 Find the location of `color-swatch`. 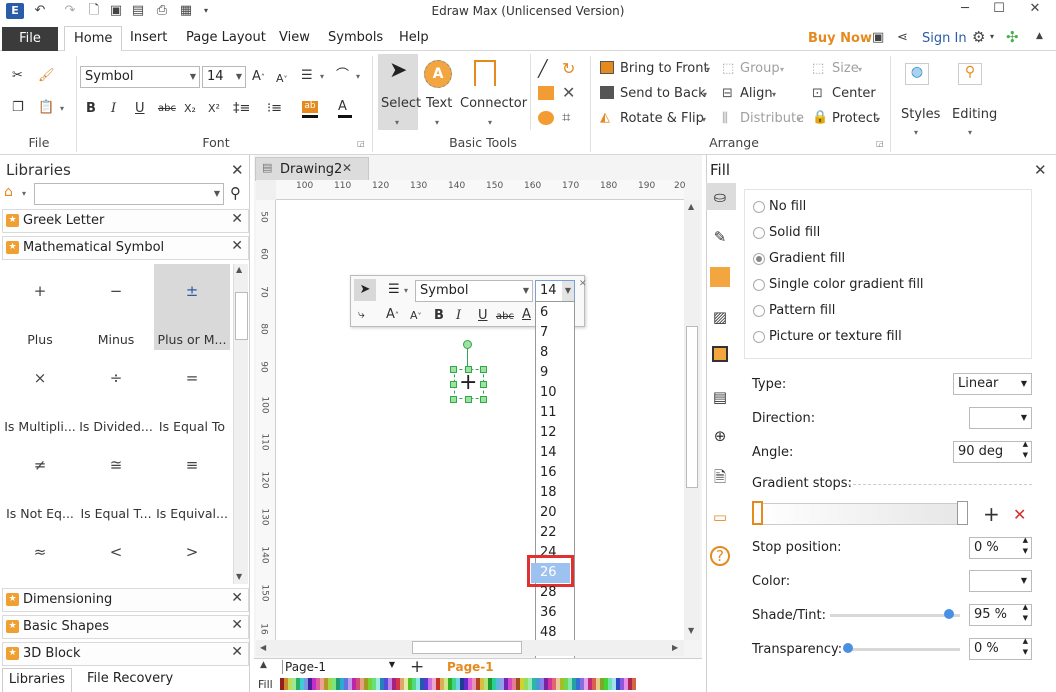

color-swatch is located at coordinates (634, 684).